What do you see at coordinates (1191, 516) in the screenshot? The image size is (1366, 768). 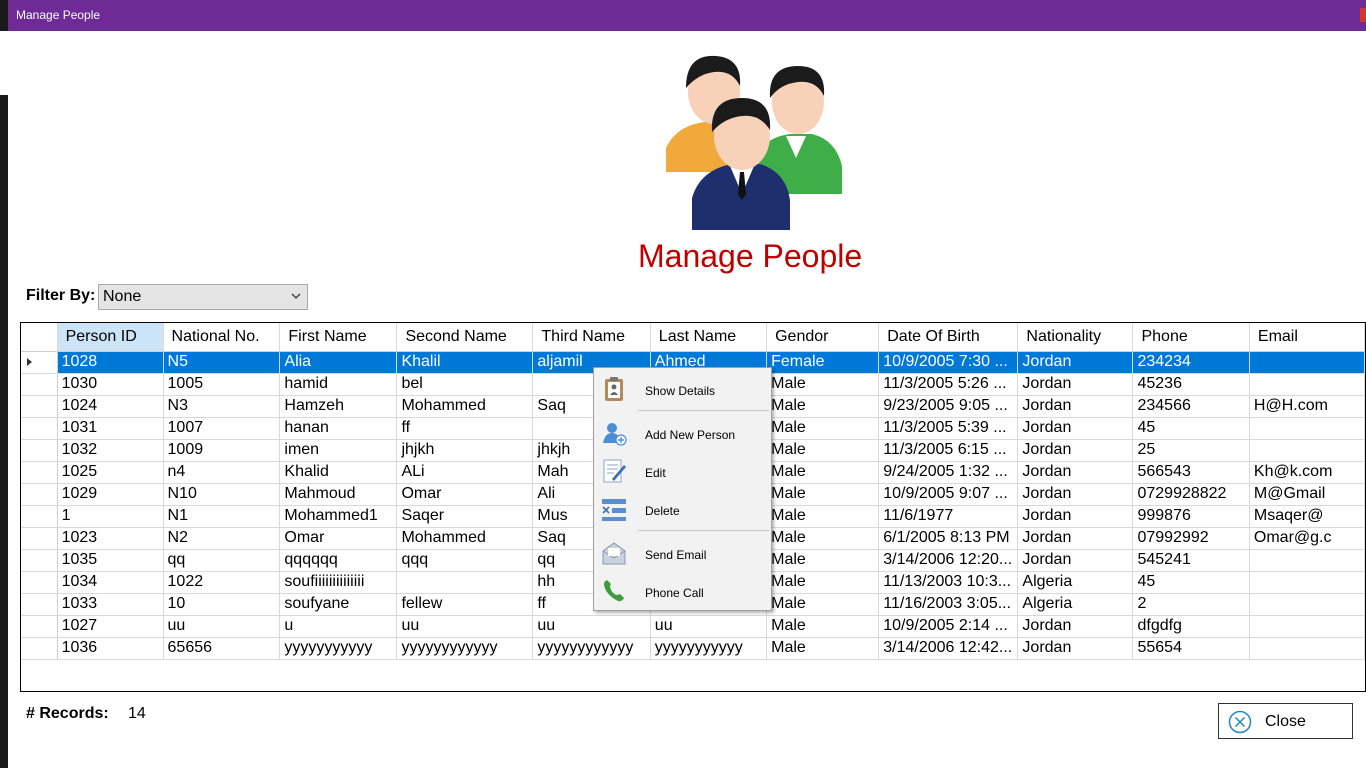 I see `table-cell: 999876` at bounding box center [1191, 516].